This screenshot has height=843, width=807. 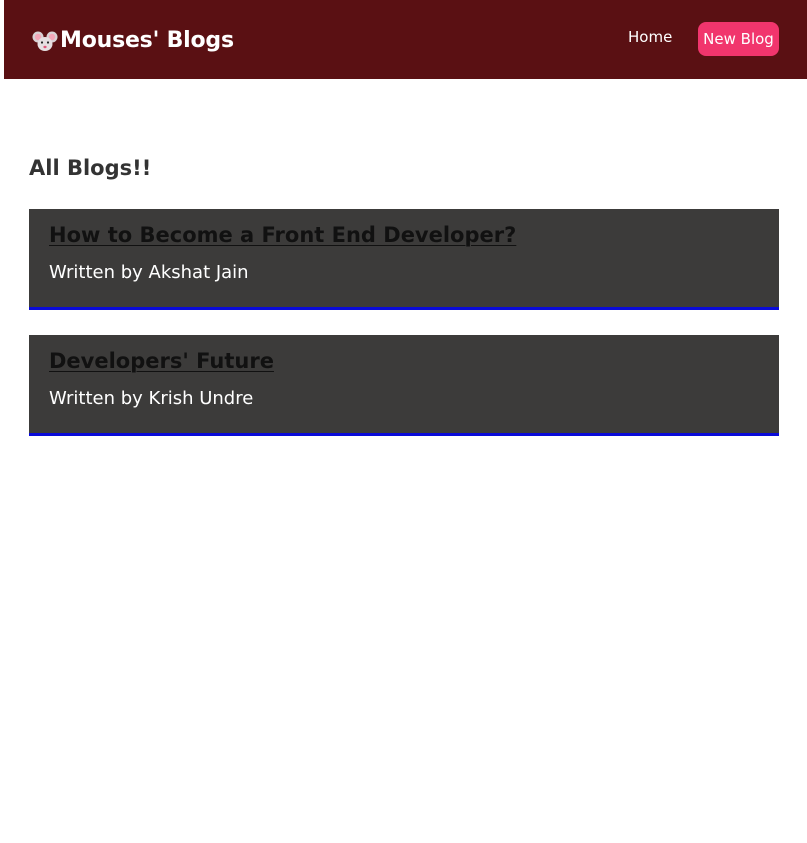 What do you see at coordinates (738, 39) in the screenshot?
I see `new-blog-button: New Blog` at bounding box center [738, 39].